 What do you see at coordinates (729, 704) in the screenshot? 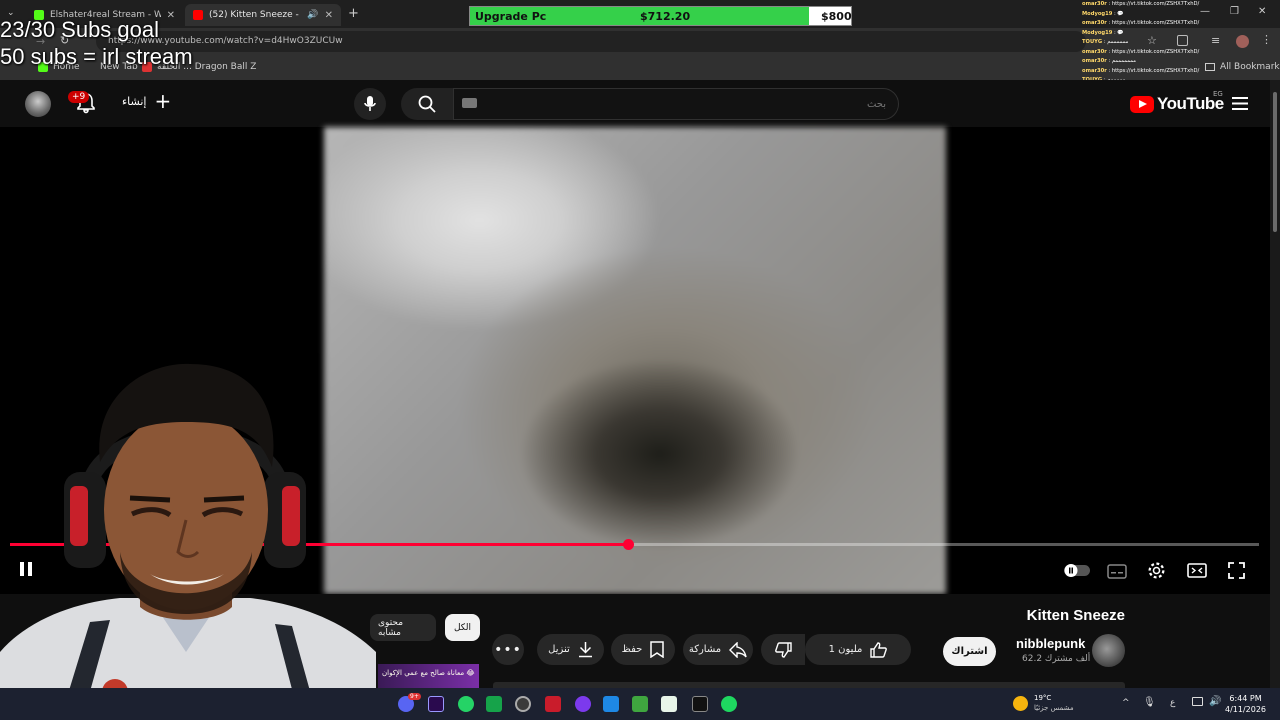
I see `spotify-icon` at bounding box center [729, 704].